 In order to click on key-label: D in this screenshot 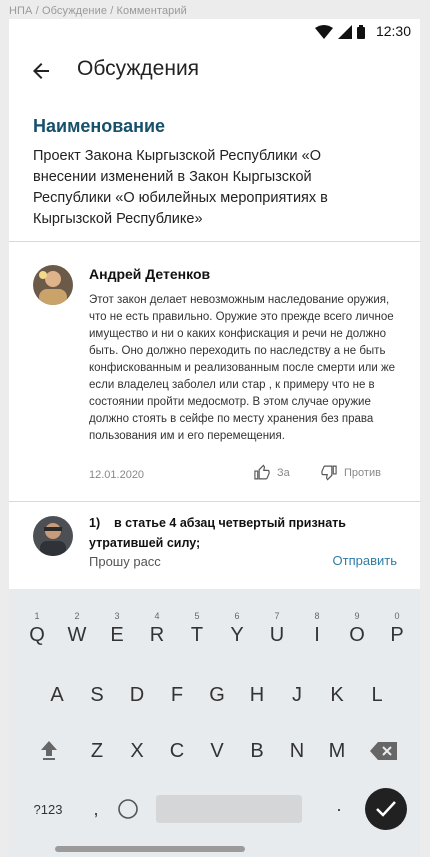, I will do `click(137, 695)`.